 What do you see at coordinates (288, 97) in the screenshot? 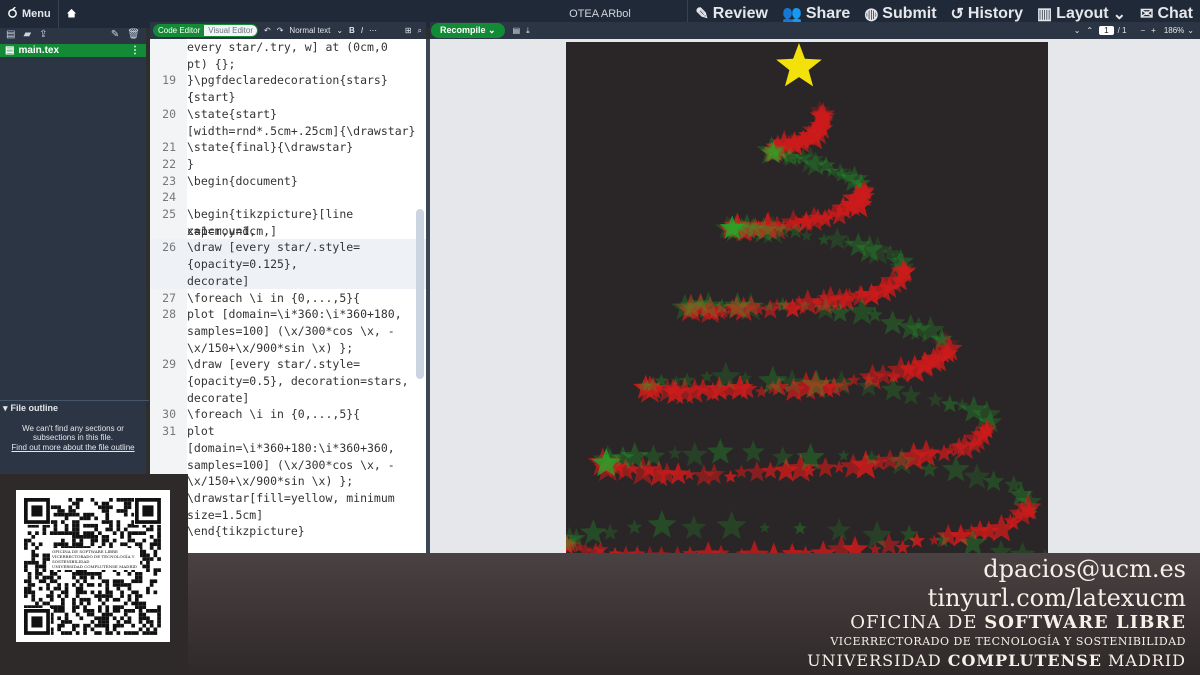
I see `code-line: {` at bounding box center [288, 97].